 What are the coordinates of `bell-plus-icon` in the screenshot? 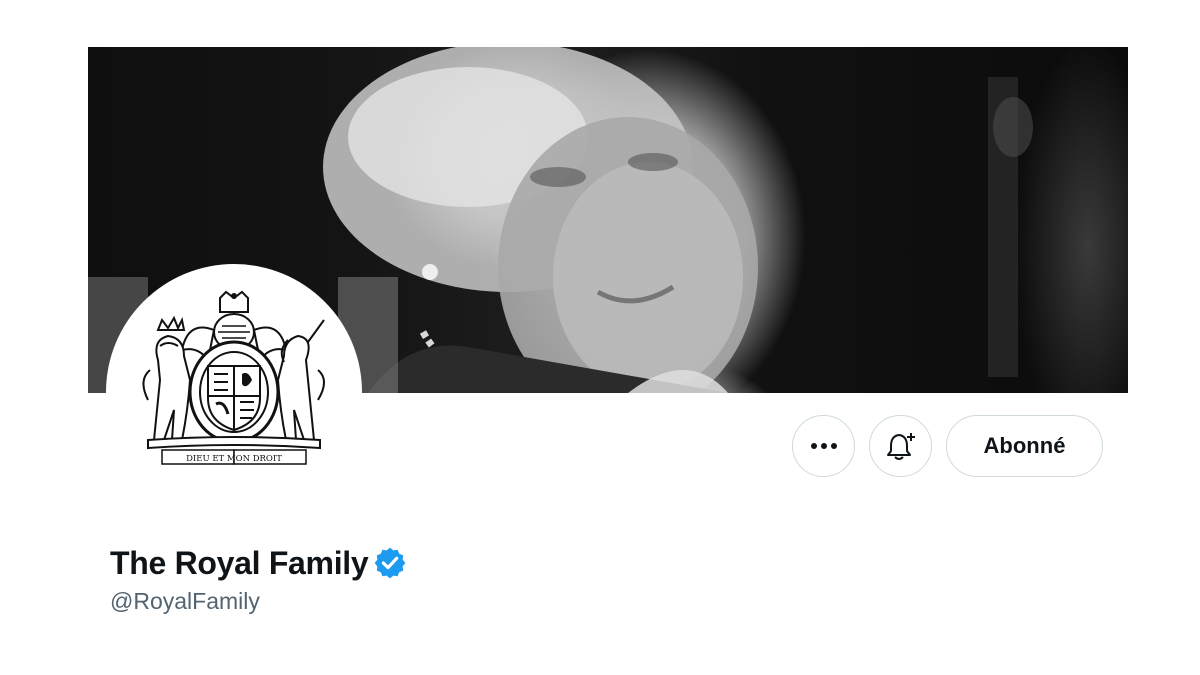 It's located at (900, 446).